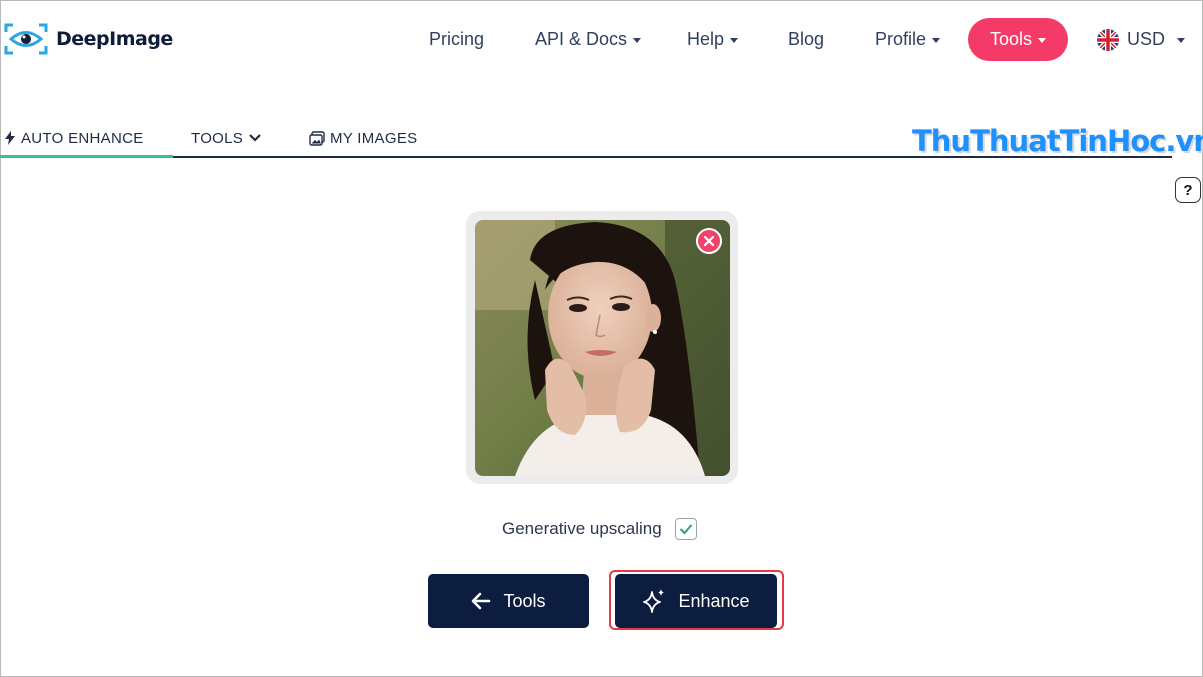  I want to click on nav-pricing-label: Pricing, so click(457, 39).